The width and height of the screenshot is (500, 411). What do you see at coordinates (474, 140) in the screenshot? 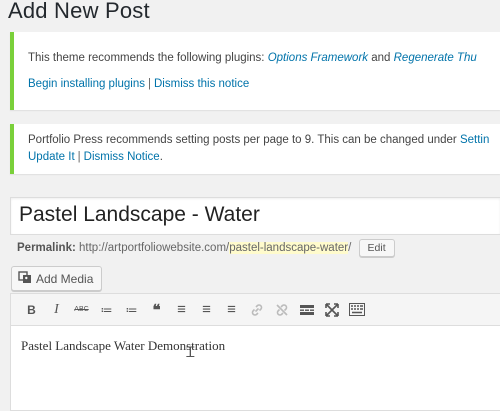
I see `settings-link: Settin` at bounding box center [474, 140].